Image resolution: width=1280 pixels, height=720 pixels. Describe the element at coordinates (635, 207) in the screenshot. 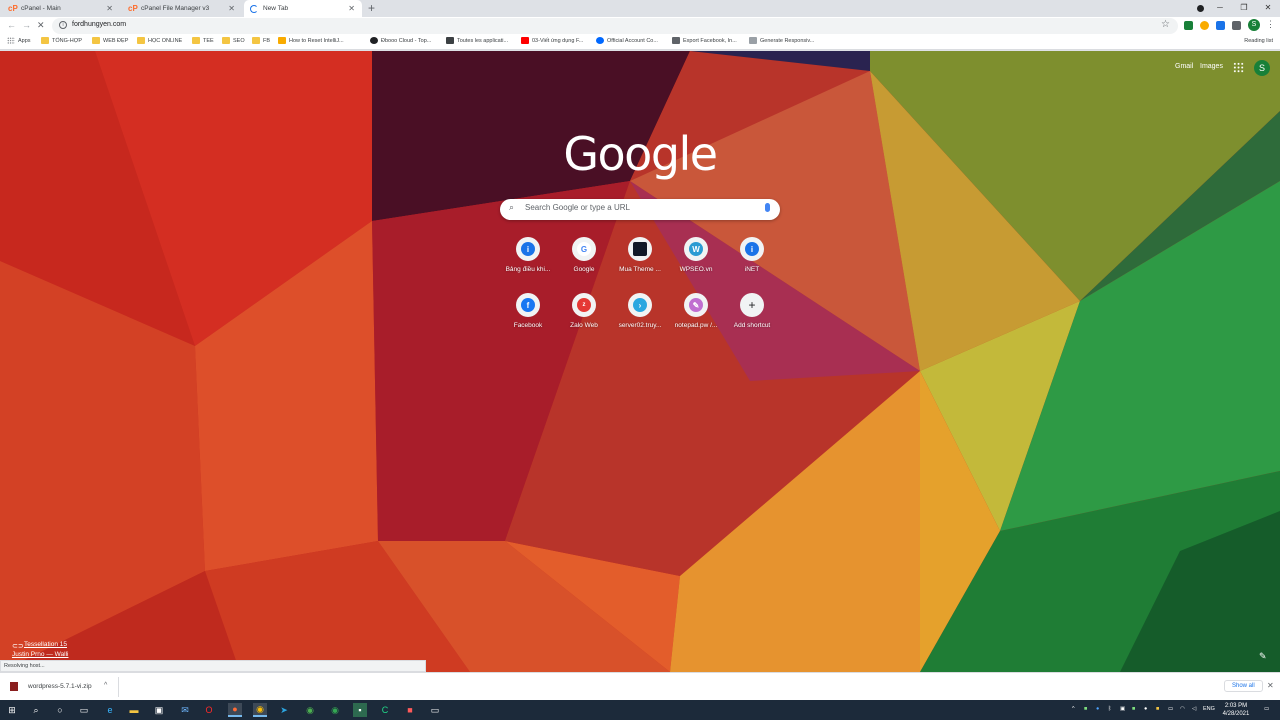

I see `search-input` at that location.